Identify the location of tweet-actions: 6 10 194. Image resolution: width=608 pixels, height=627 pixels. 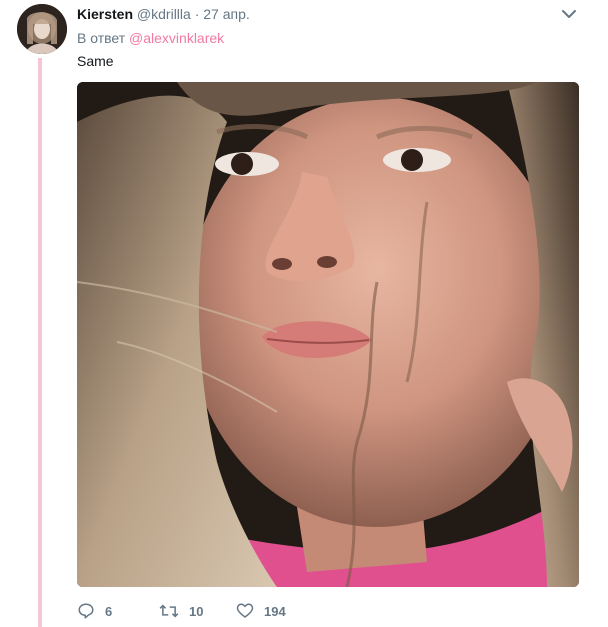
(257, 611).